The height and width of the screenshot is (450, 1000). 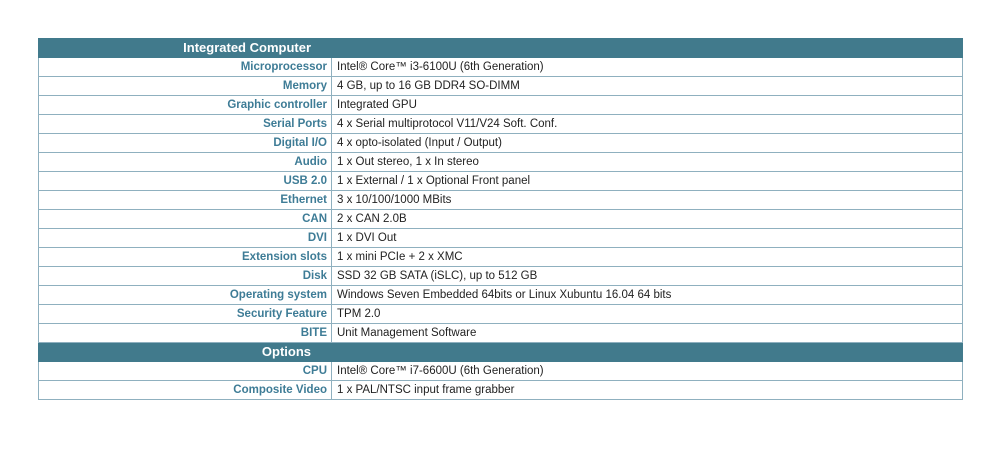 I want to click on spec-label: Serial Ports, so click(x=185, y=124).